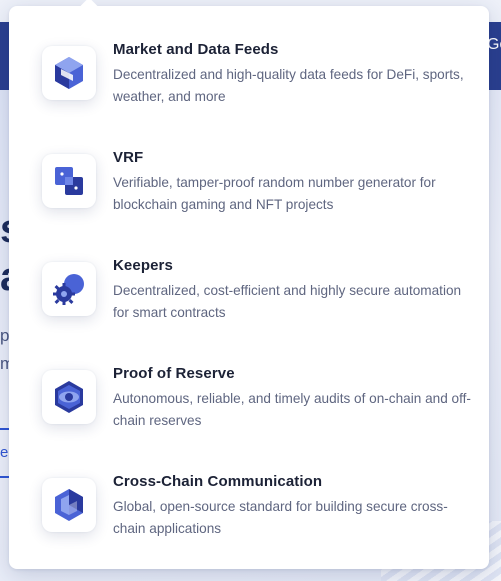  I want to click on vrf-icon, so click(69, 181).